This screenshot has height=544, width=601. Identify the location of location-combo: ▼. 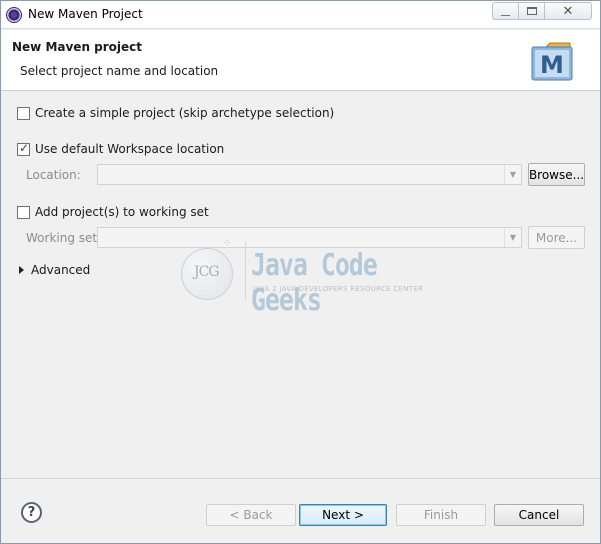
(309, 174).